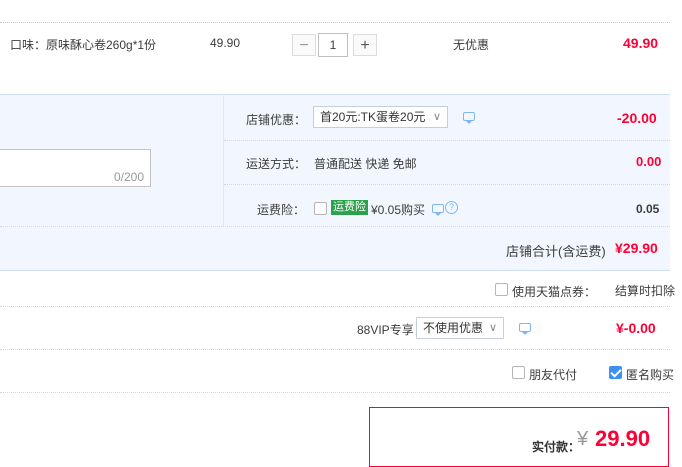 This screenshot has width=682, height=467. Describe the element at coordinates (556, 251) in the screenshot. I see `shop-total-label: 店铺合计(含运费)` at that location.